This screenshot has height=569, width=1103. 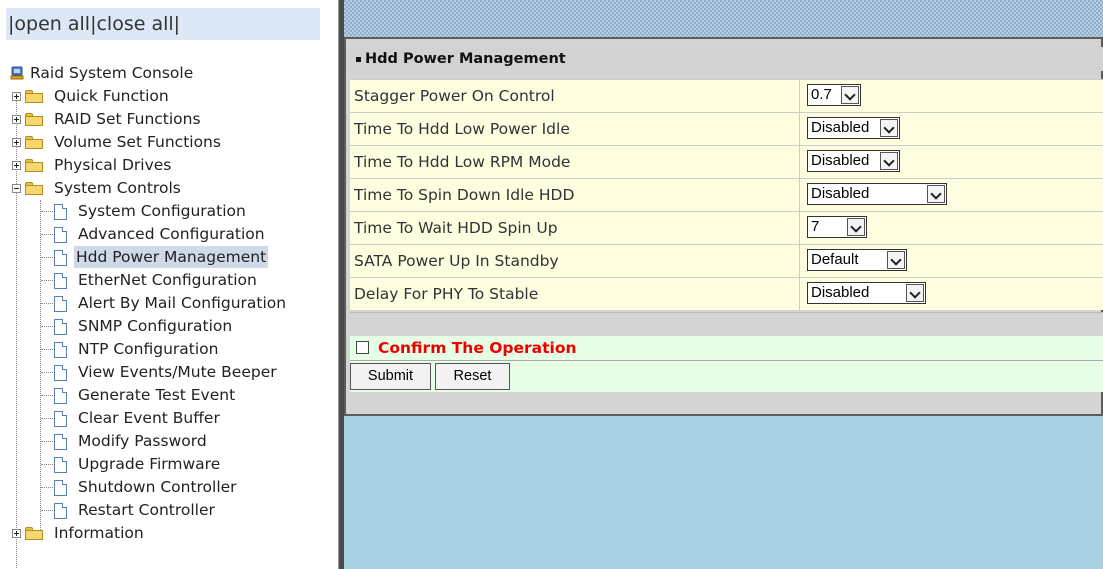 What do you see at coordinates (454, 96) in the screenshot?
I see `setting-label: Stagger Power On Control` at bounding box center [454, 96].